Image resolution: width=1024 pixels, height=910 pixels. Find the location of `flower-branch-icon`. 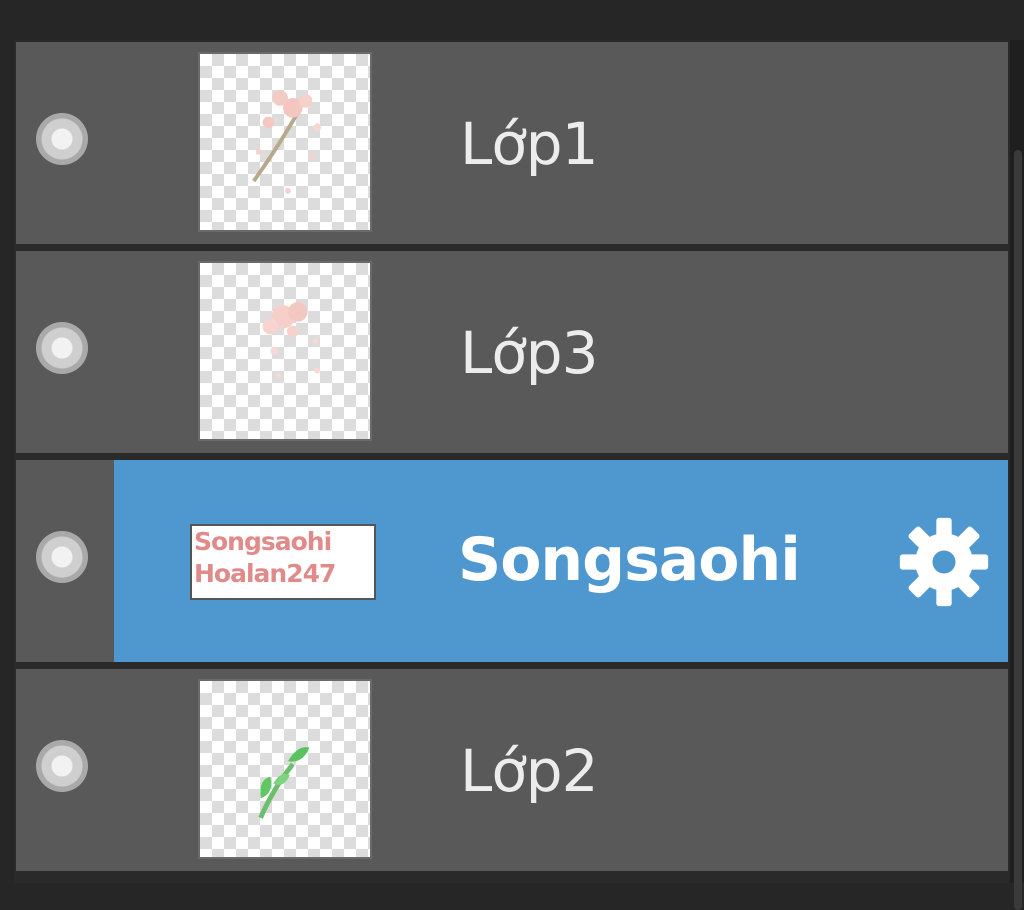

flower-branch-icon is located at coordinates (287, 142).